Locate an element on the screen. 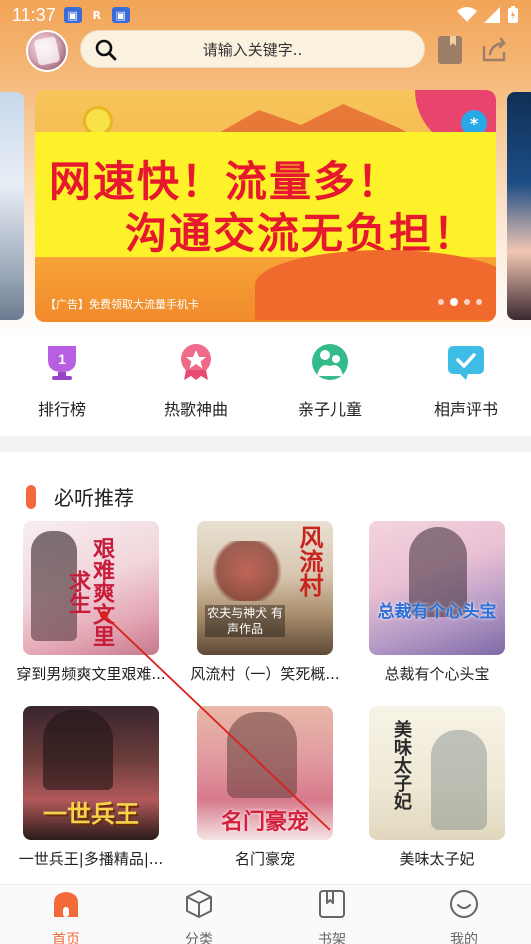 Image resolution: width=531 pixels, height=944 pixels. category-label: 热歌神曲 is located at coordinates (195, 409).